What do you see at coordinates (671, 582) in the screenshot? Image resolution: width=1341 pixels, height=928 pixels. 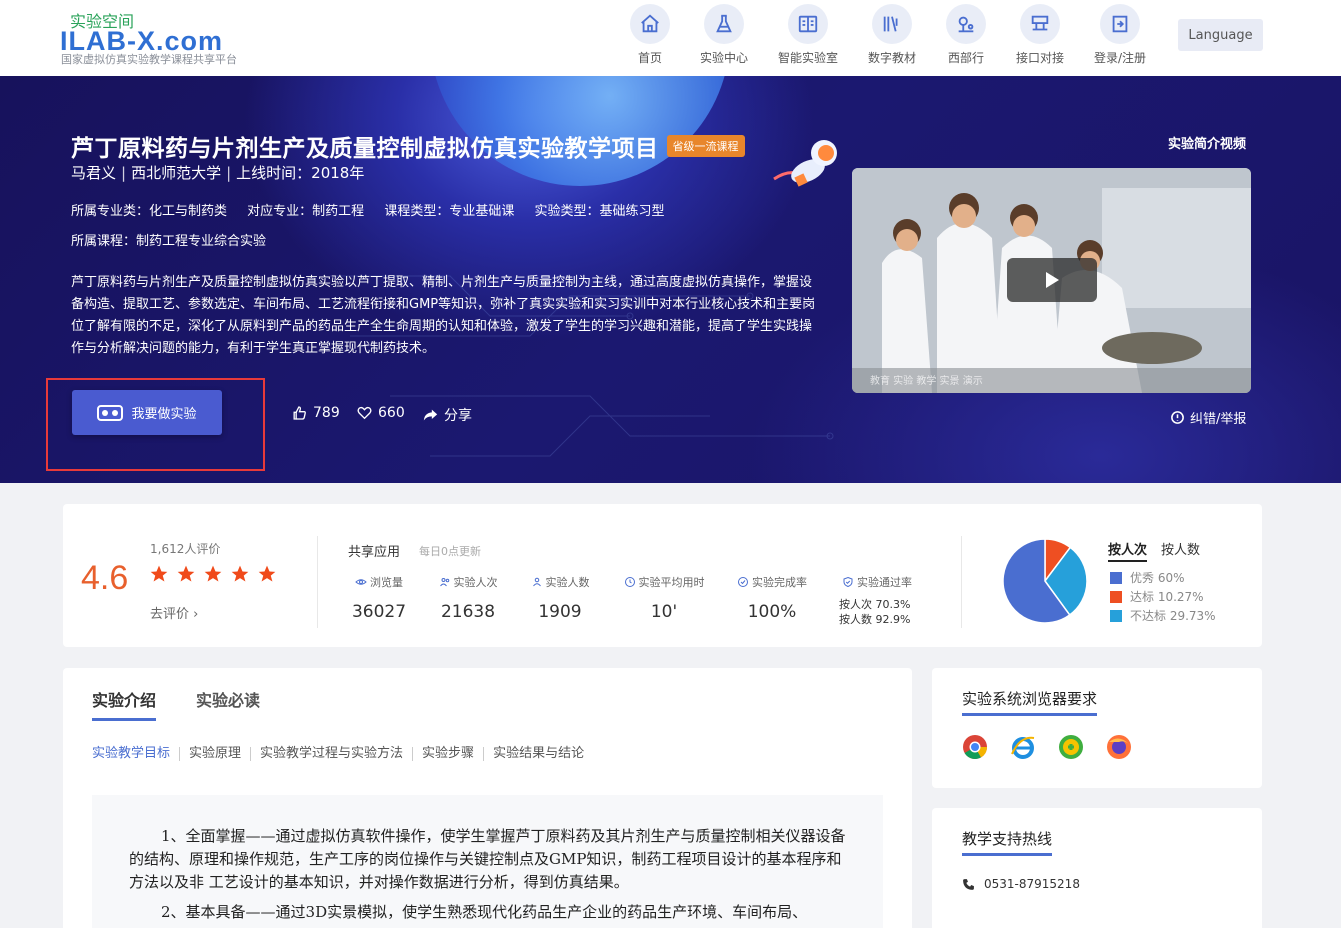 I see `metric-label: 实验平均用时` at bounding box center [671, 582].